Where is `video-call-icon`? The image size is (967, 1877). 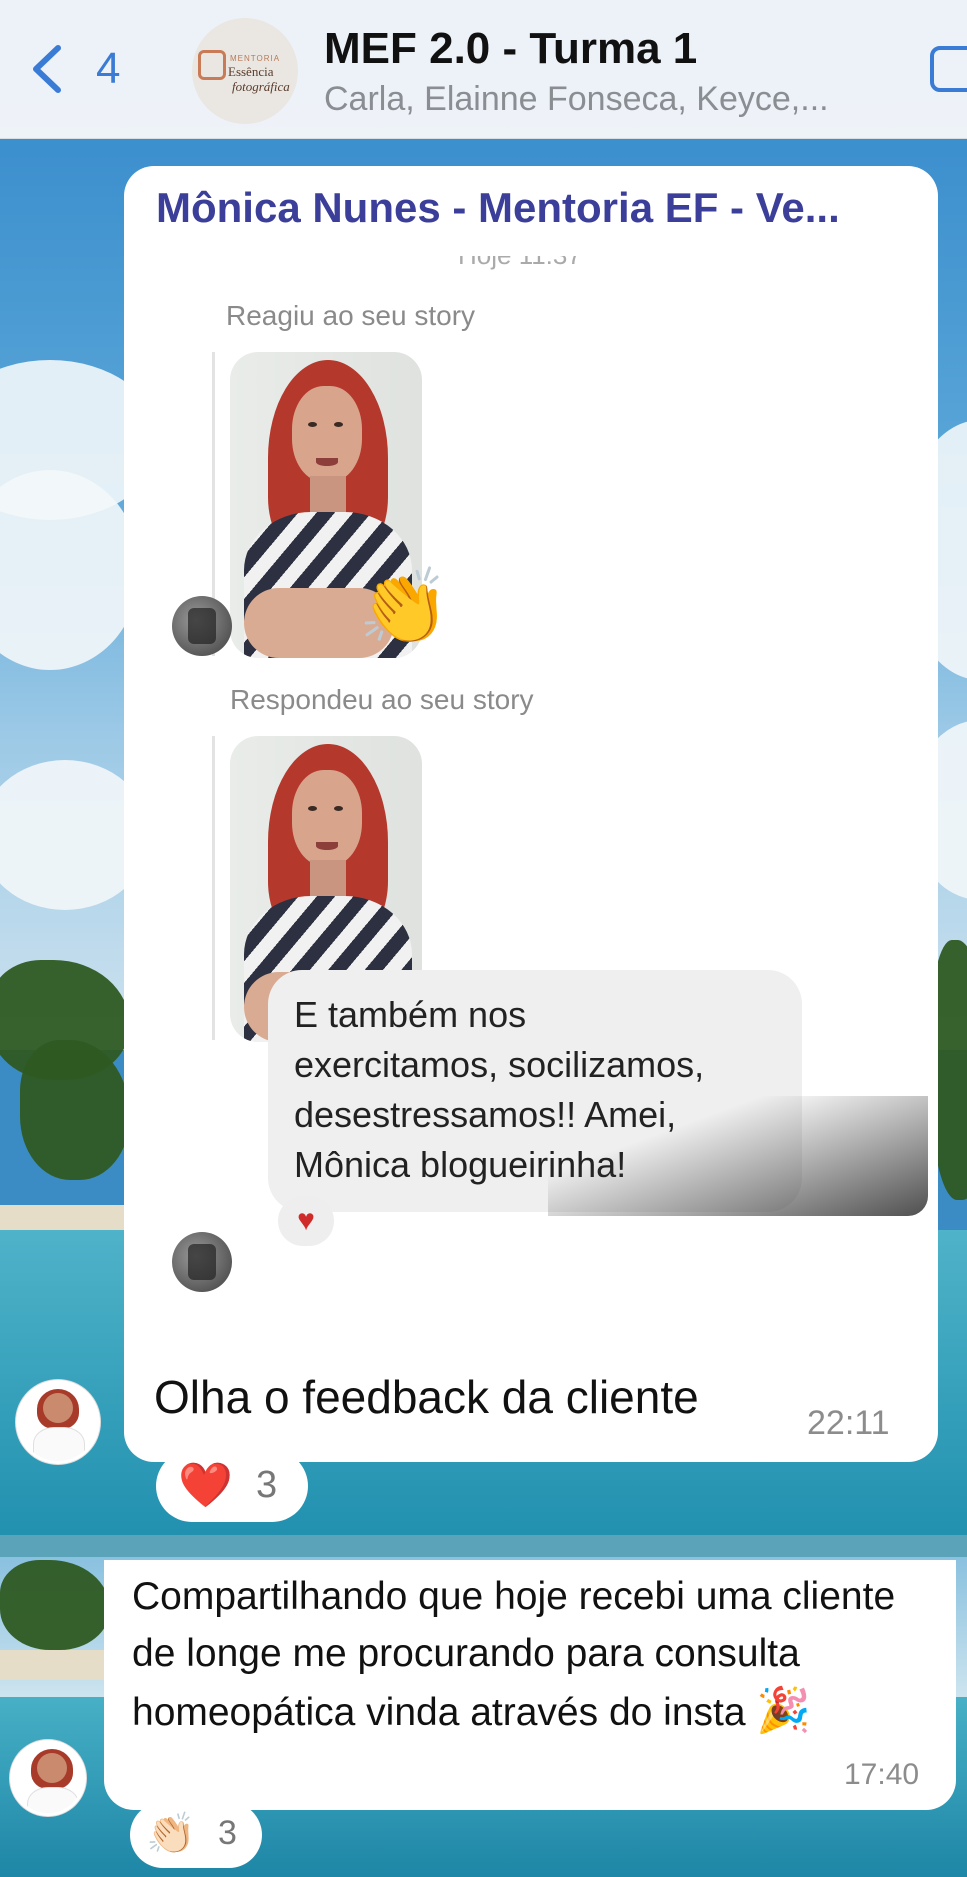 video-call-icon is located at coordinates (948, 69).